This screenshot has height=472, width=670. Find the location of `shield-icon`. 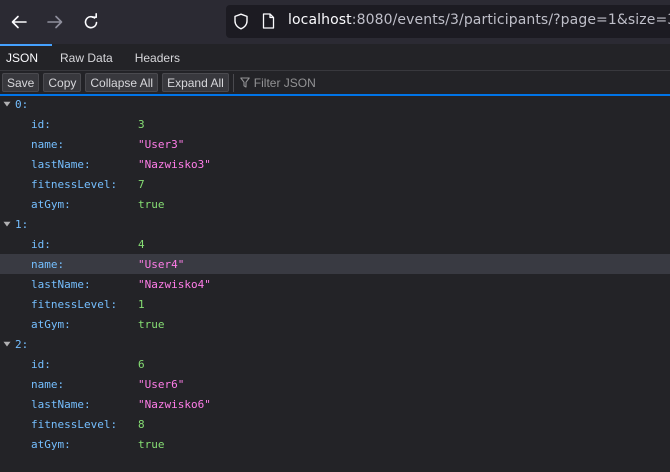

shield-icon is located at coordinates (241, 21).